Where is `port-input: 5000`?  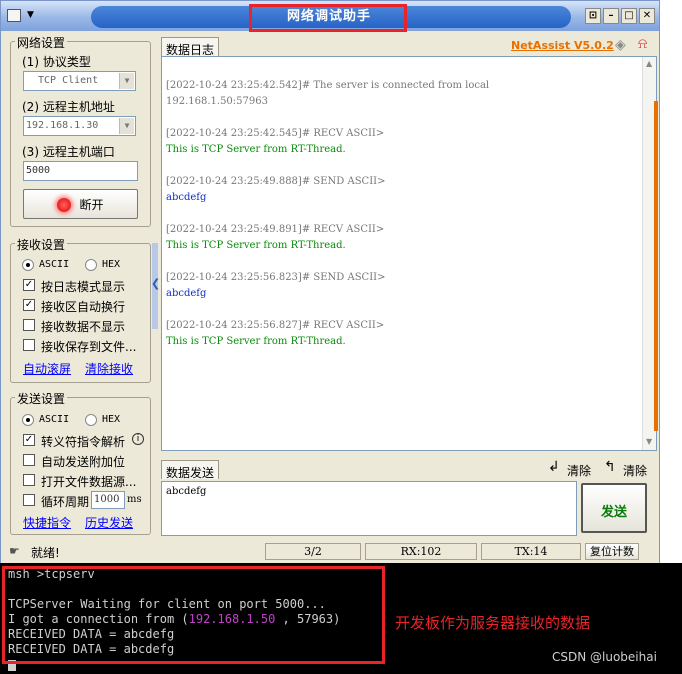
port-input: 5000 is located at coordinates (80, 171).